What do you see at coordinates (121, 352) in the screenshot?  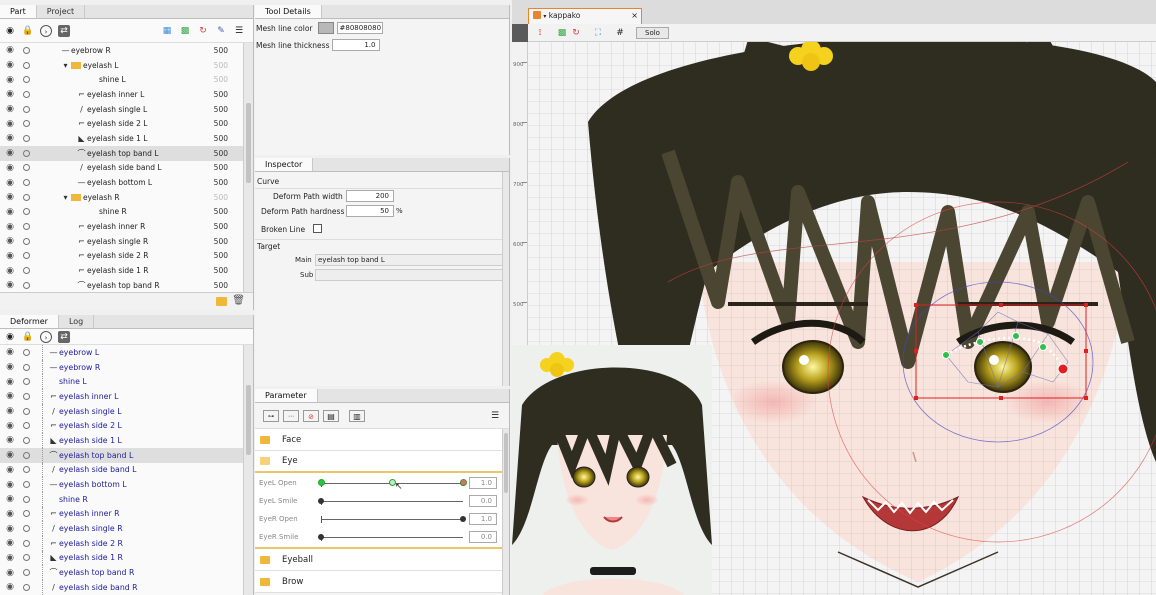 I see `deformer-list-item: ◉ — eyebrow L` at bounding box center [121, 352].